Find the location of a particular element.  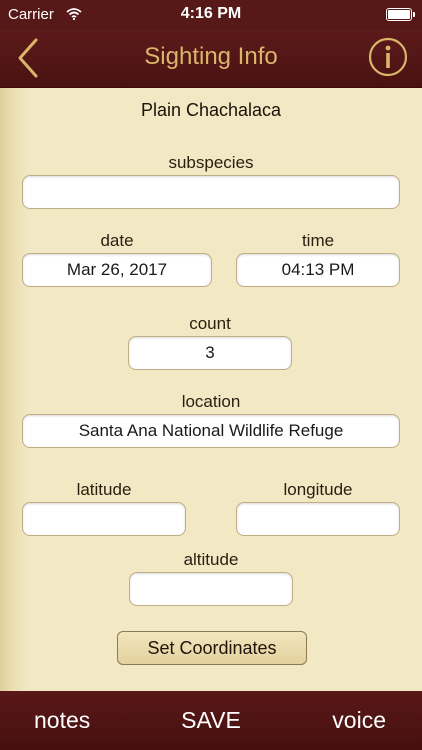

info-circle-icon is located at coordinates (388, 57).